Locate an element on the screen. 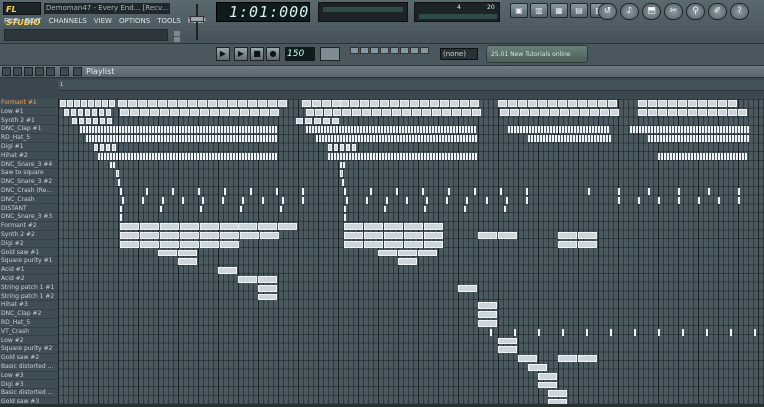 The width and height of the screenshot is (764, 407). track-name: Gold saw #2 is located at coordinates (29, 358).